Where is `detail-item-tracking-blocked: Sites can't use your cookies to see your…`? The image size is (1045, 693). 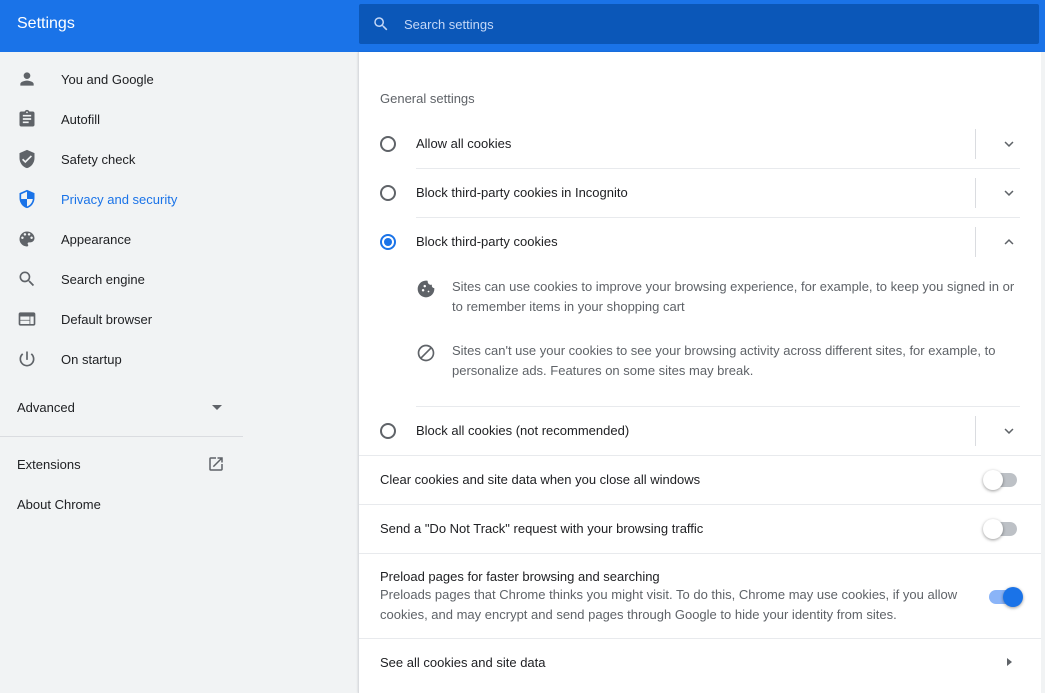 detail-item-tracking-blocked: Sites can't use your cookies to see your… is located at coordinates (718, 361).